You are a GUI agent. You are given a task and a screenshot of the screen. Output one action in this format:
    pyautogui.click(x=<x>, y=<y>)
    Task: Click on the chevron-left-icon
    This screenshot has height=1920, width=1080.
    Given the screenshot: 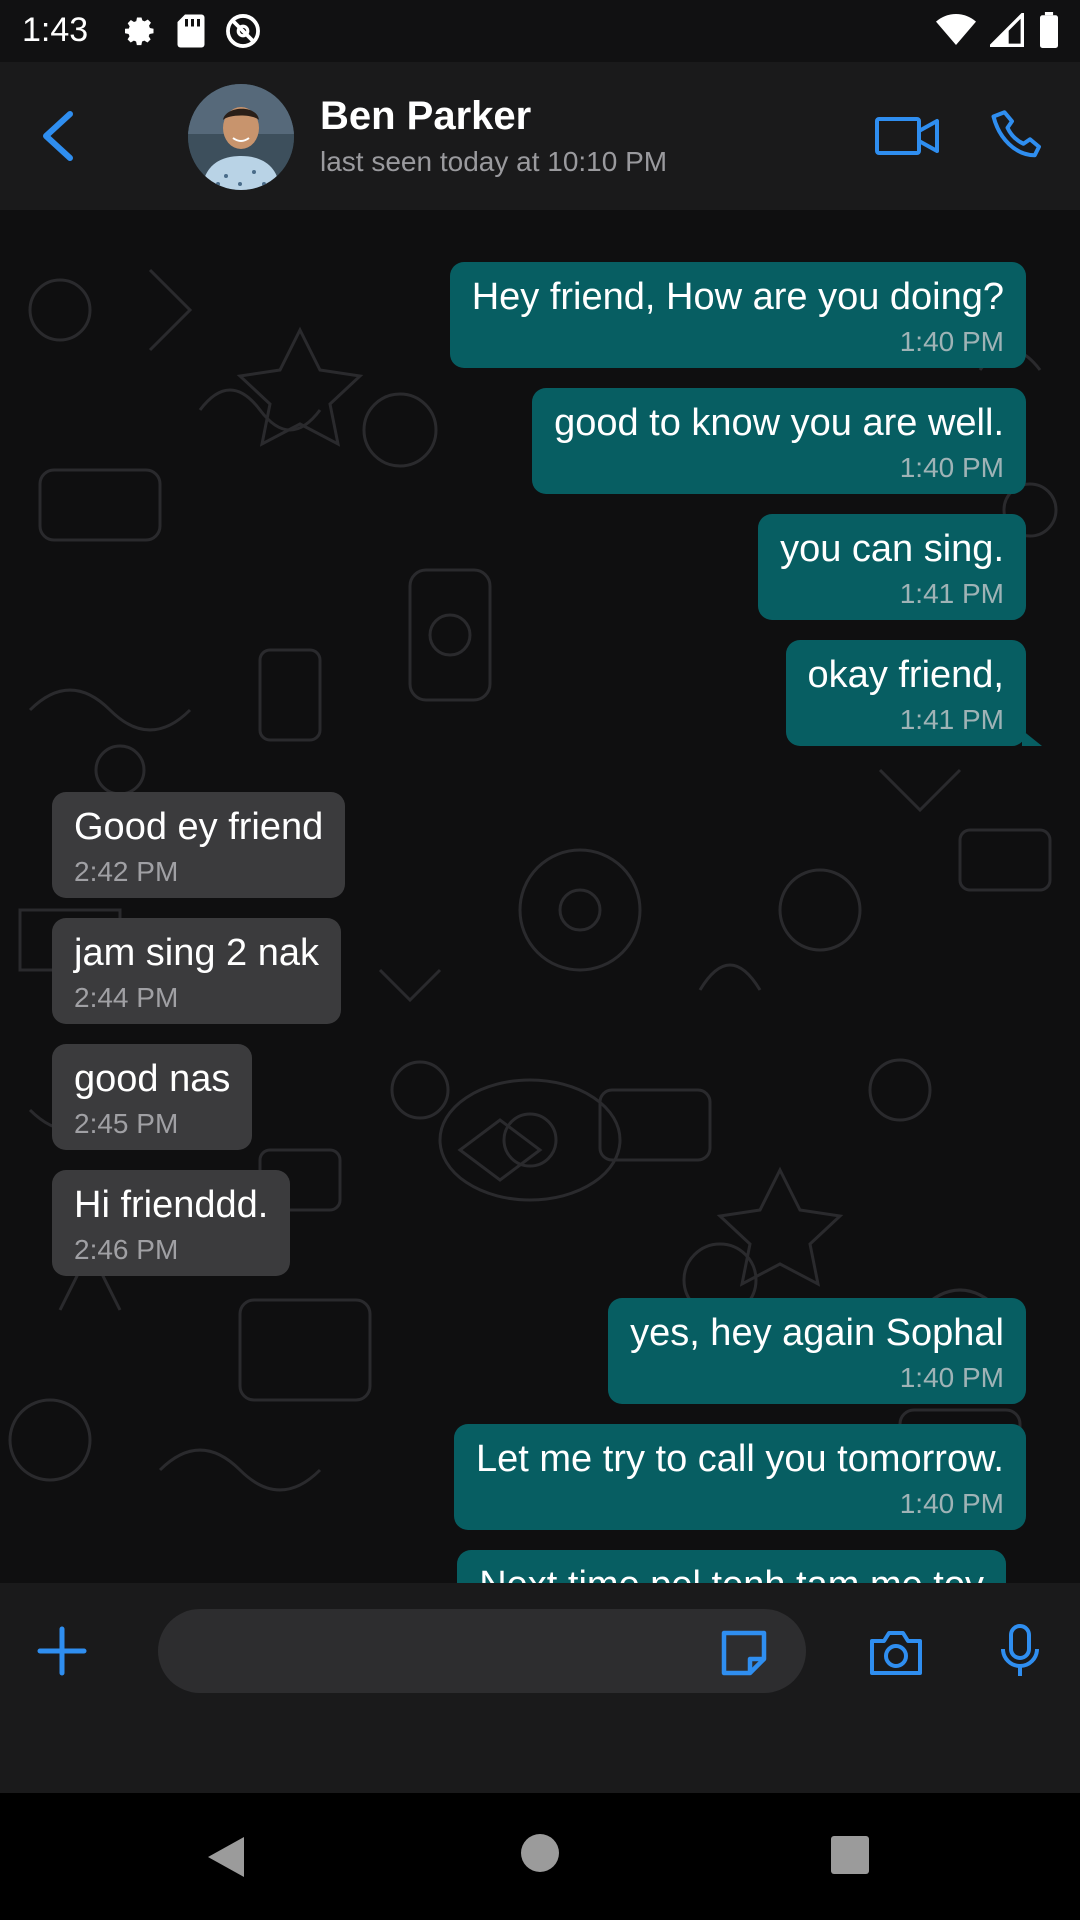 What is the action you would take?
    pyautogui.click(x=58, y=136)
    